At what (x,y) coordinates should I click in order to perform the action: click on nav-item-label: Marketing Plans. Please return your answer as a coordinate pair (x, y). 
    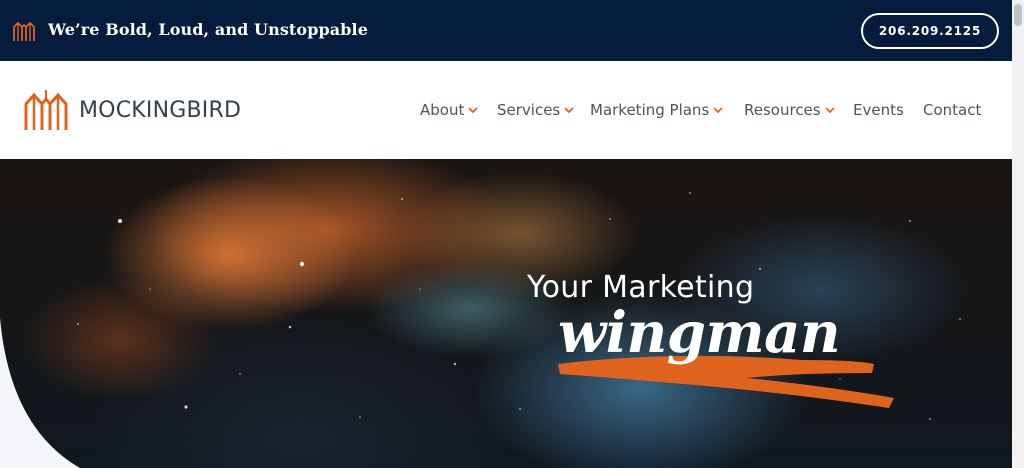
    Looking at the image, I should click on (650, 110).